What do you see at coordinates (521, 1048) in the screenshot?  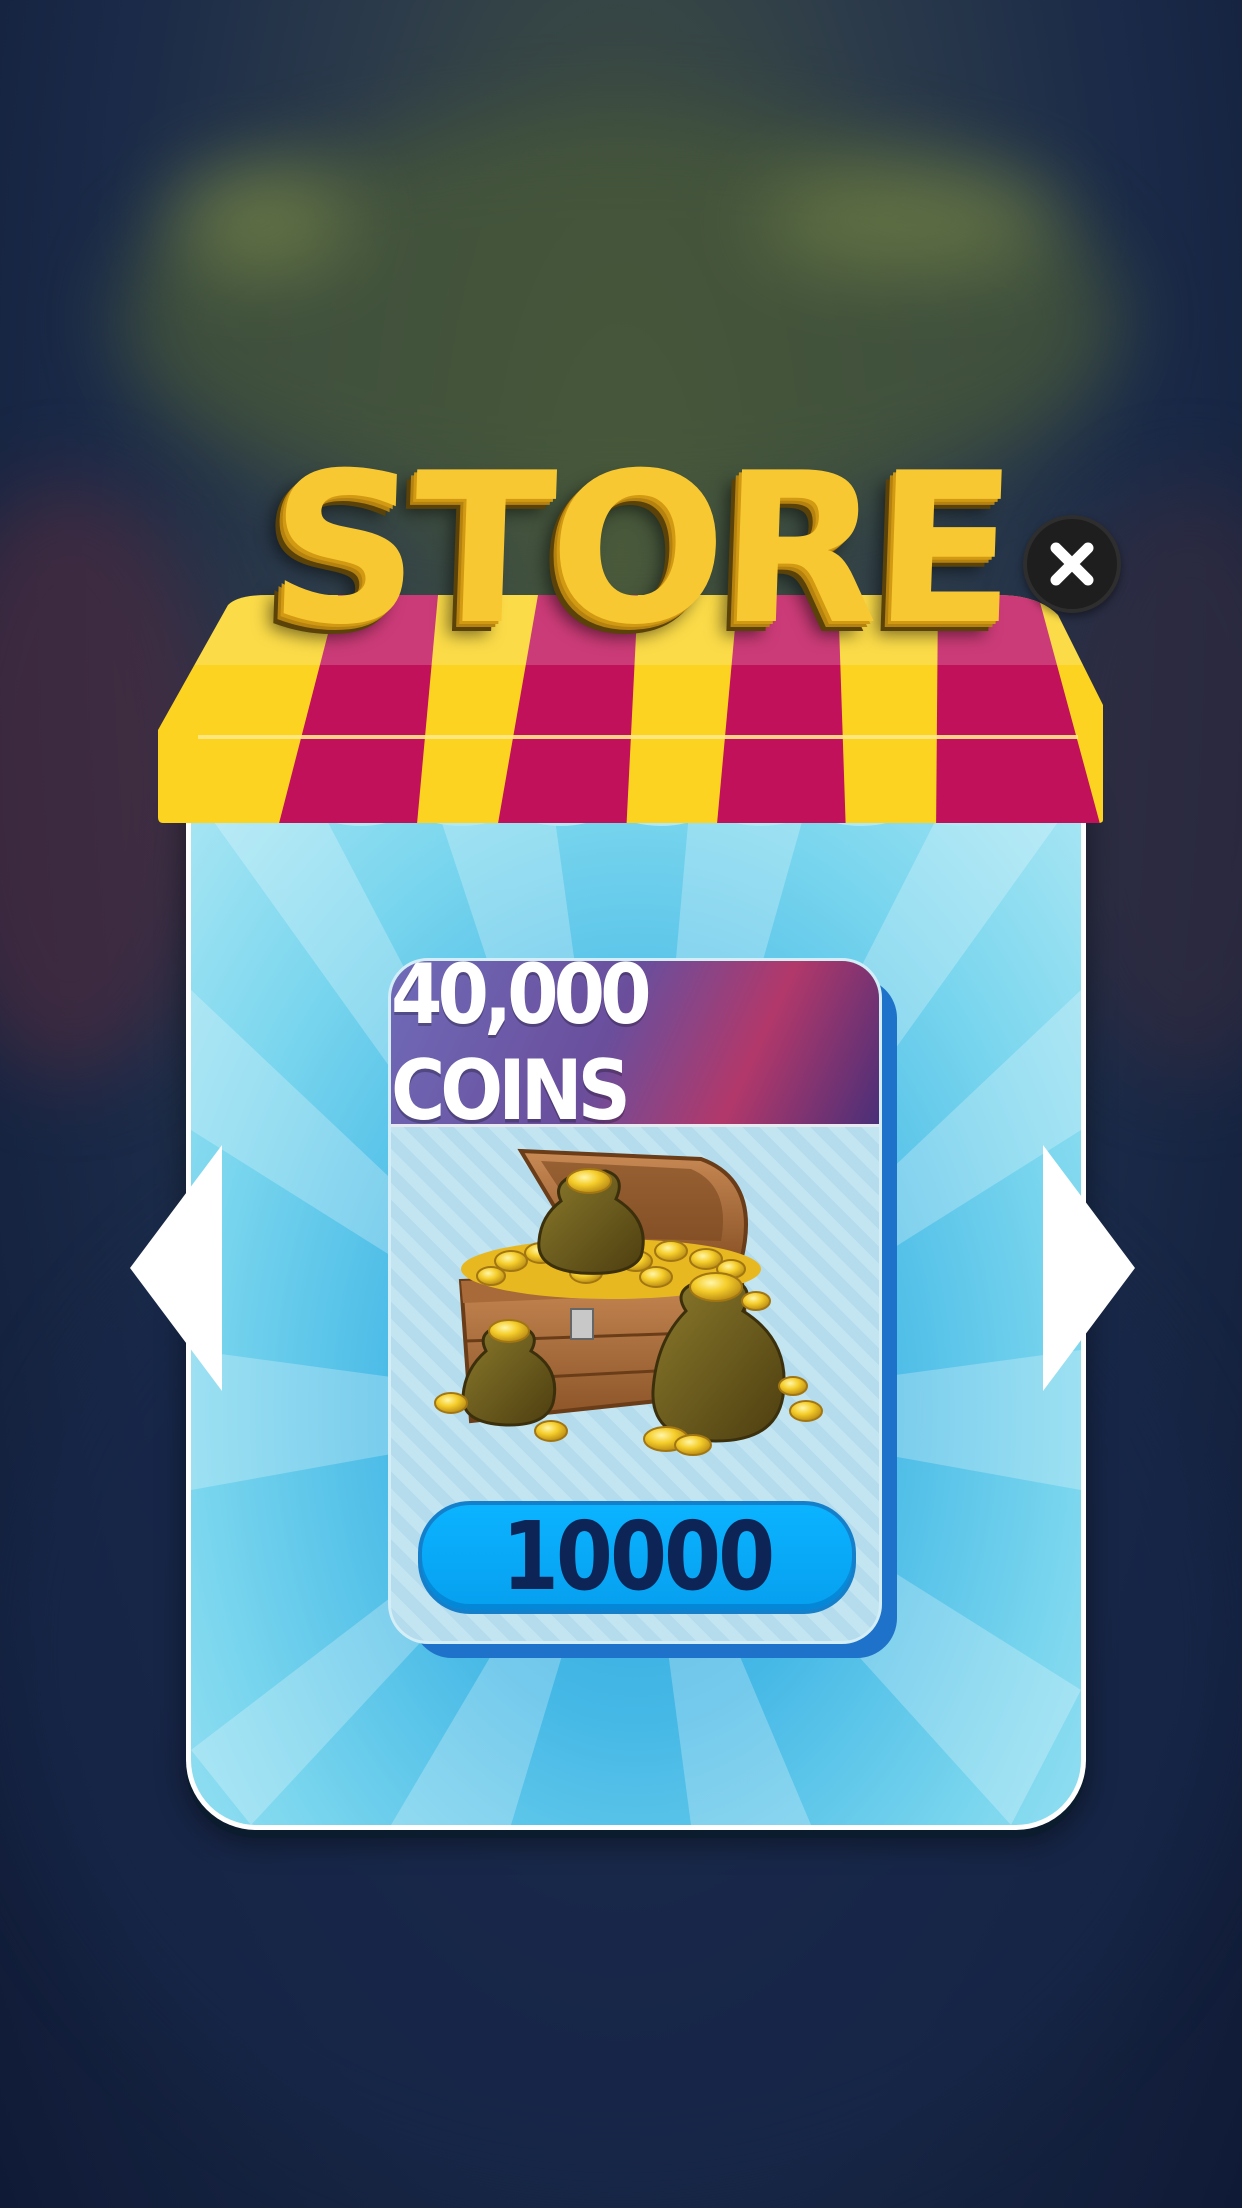 I see `offer-title: 40,000 COINS` at bounding box center [521, 1048].